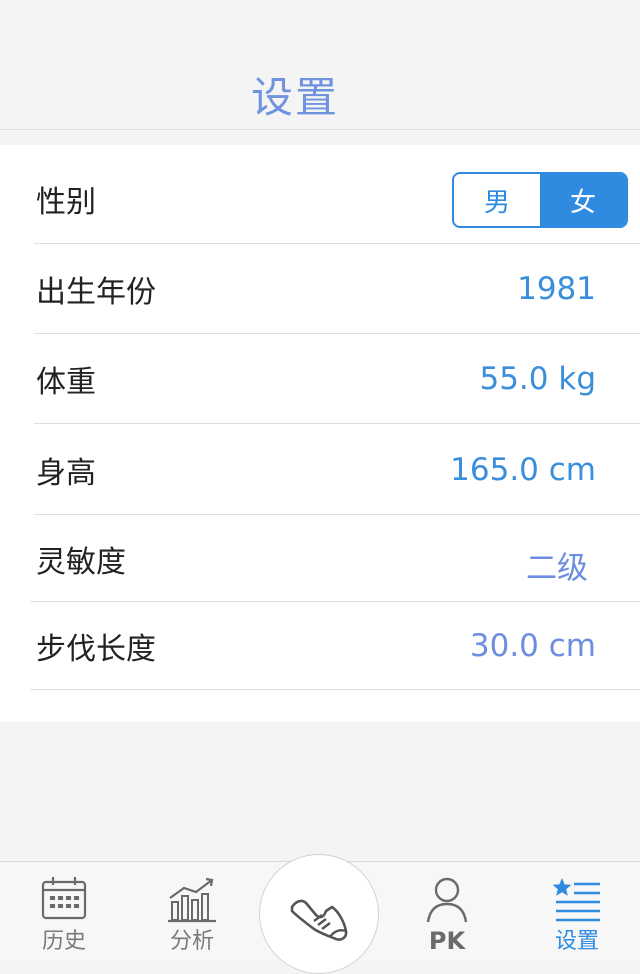  I want to click on sensitivity-row: 灵敏度 二级, so click(320, 558).